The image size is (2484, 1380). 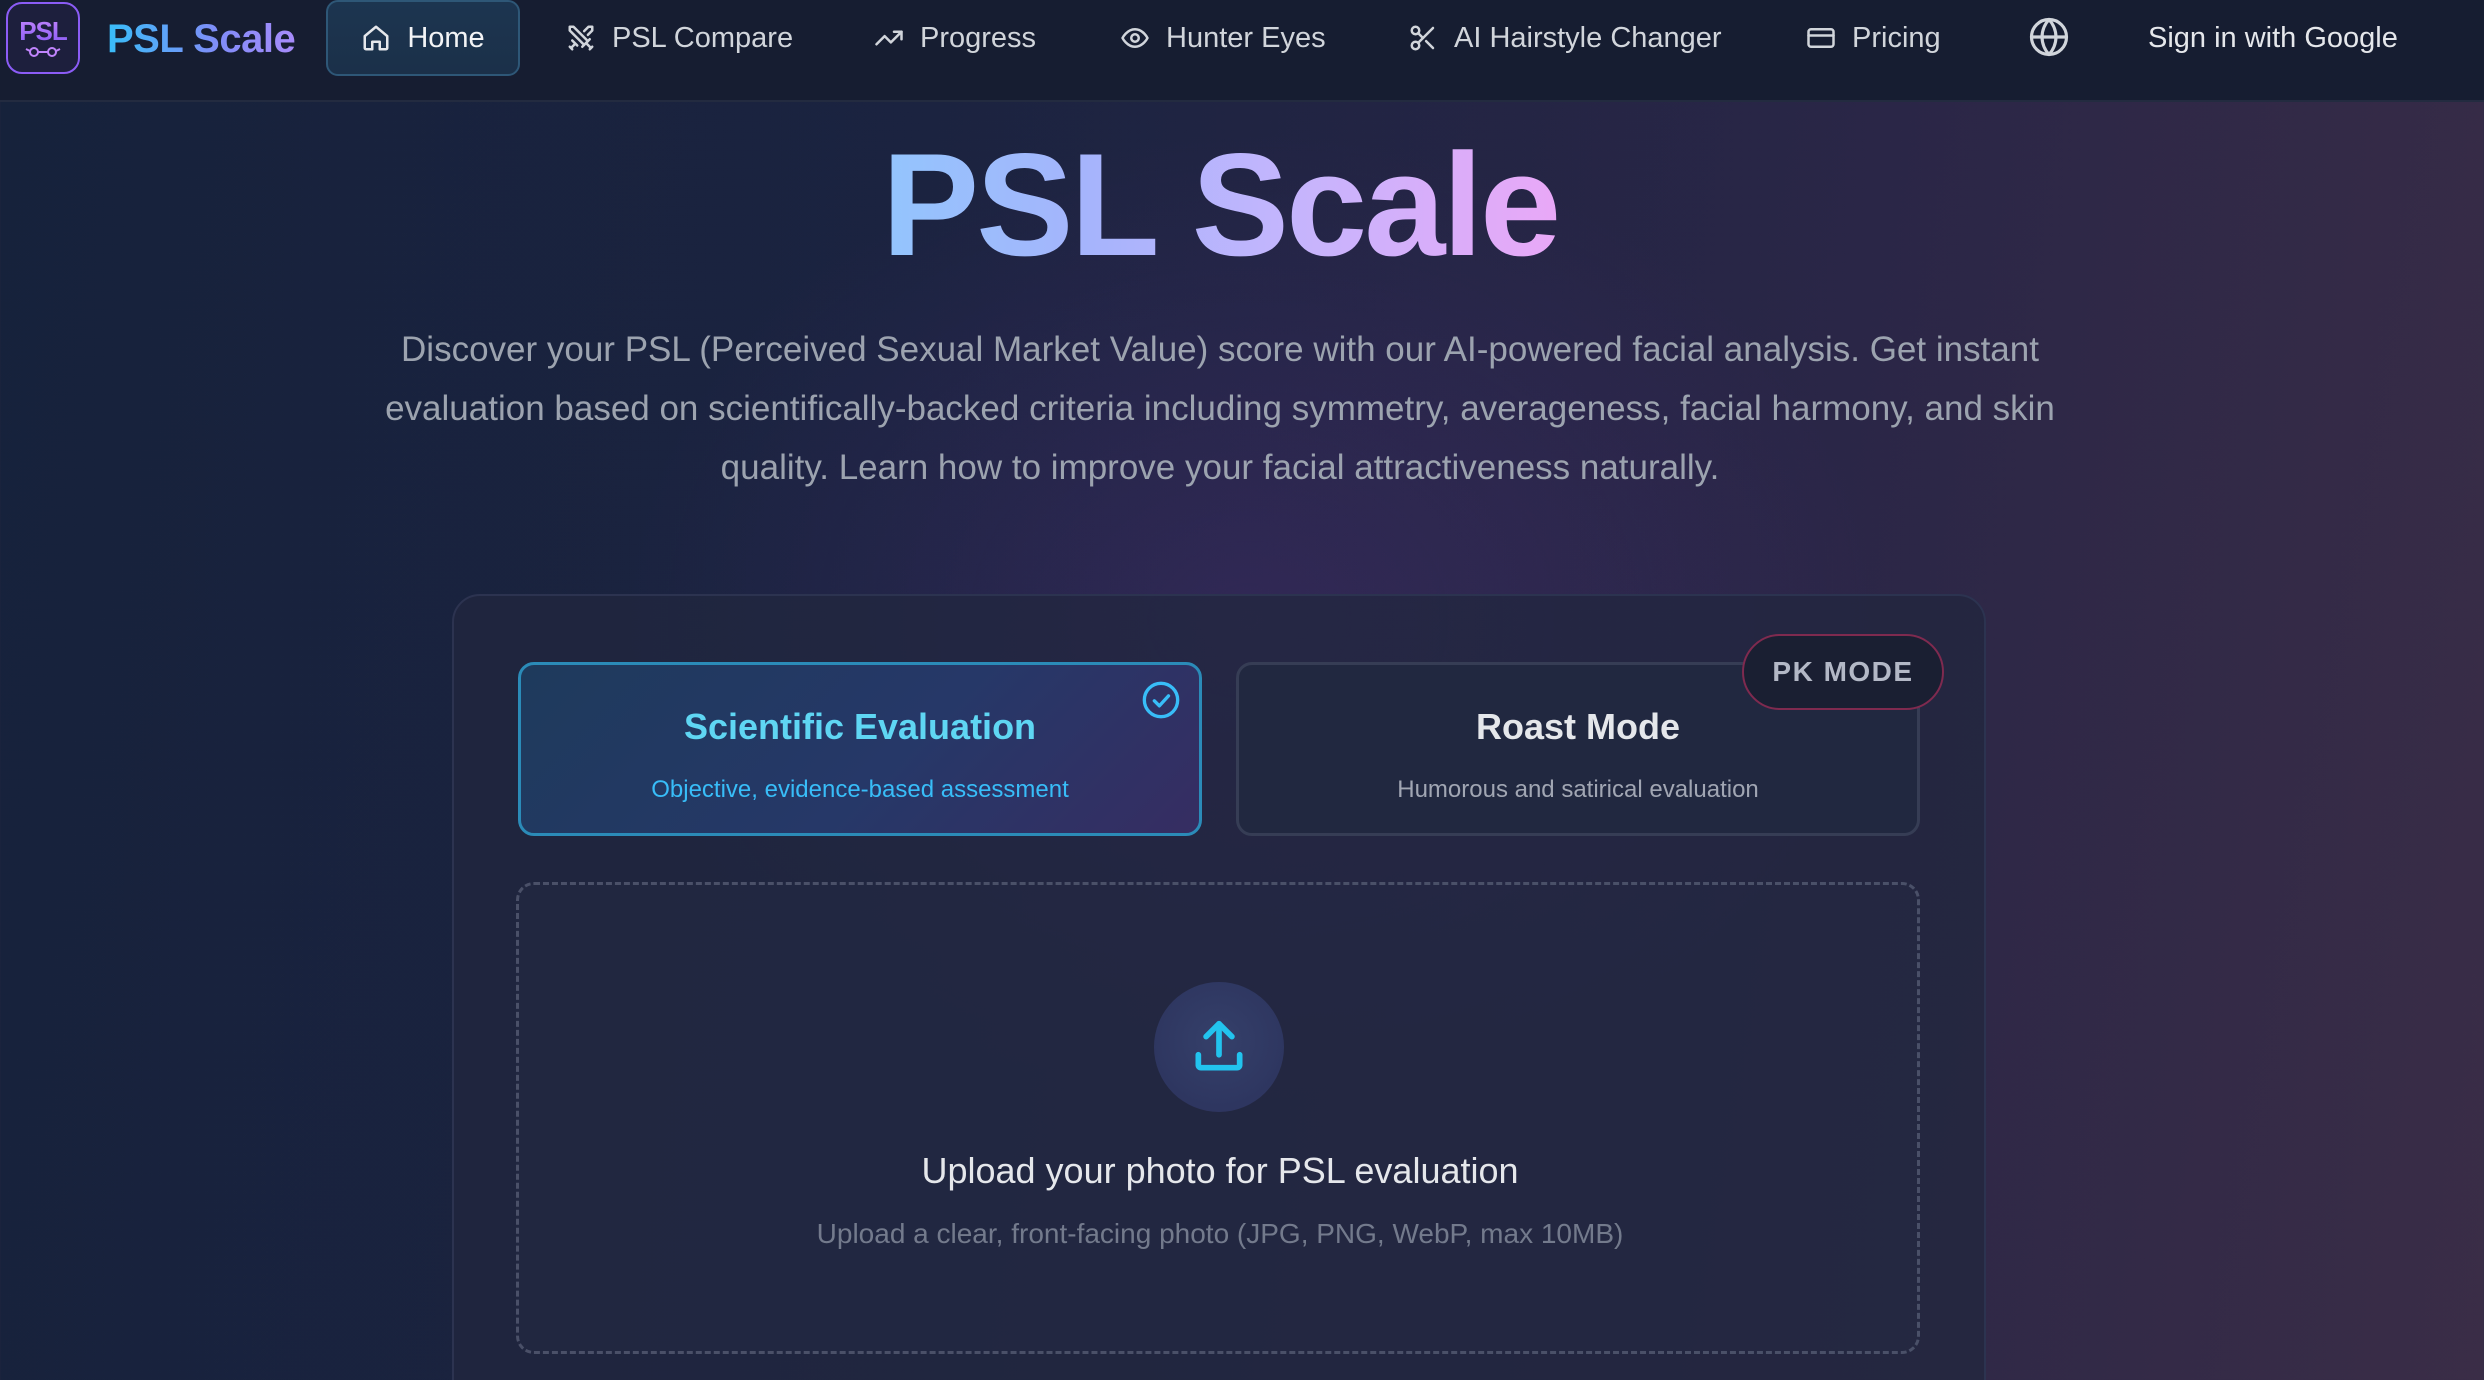 What do you see at coordinates (2273, 38) in the screenshot?
I see `sign-in-google-button: Sign in with Google` at bounding box center [2273, 38].